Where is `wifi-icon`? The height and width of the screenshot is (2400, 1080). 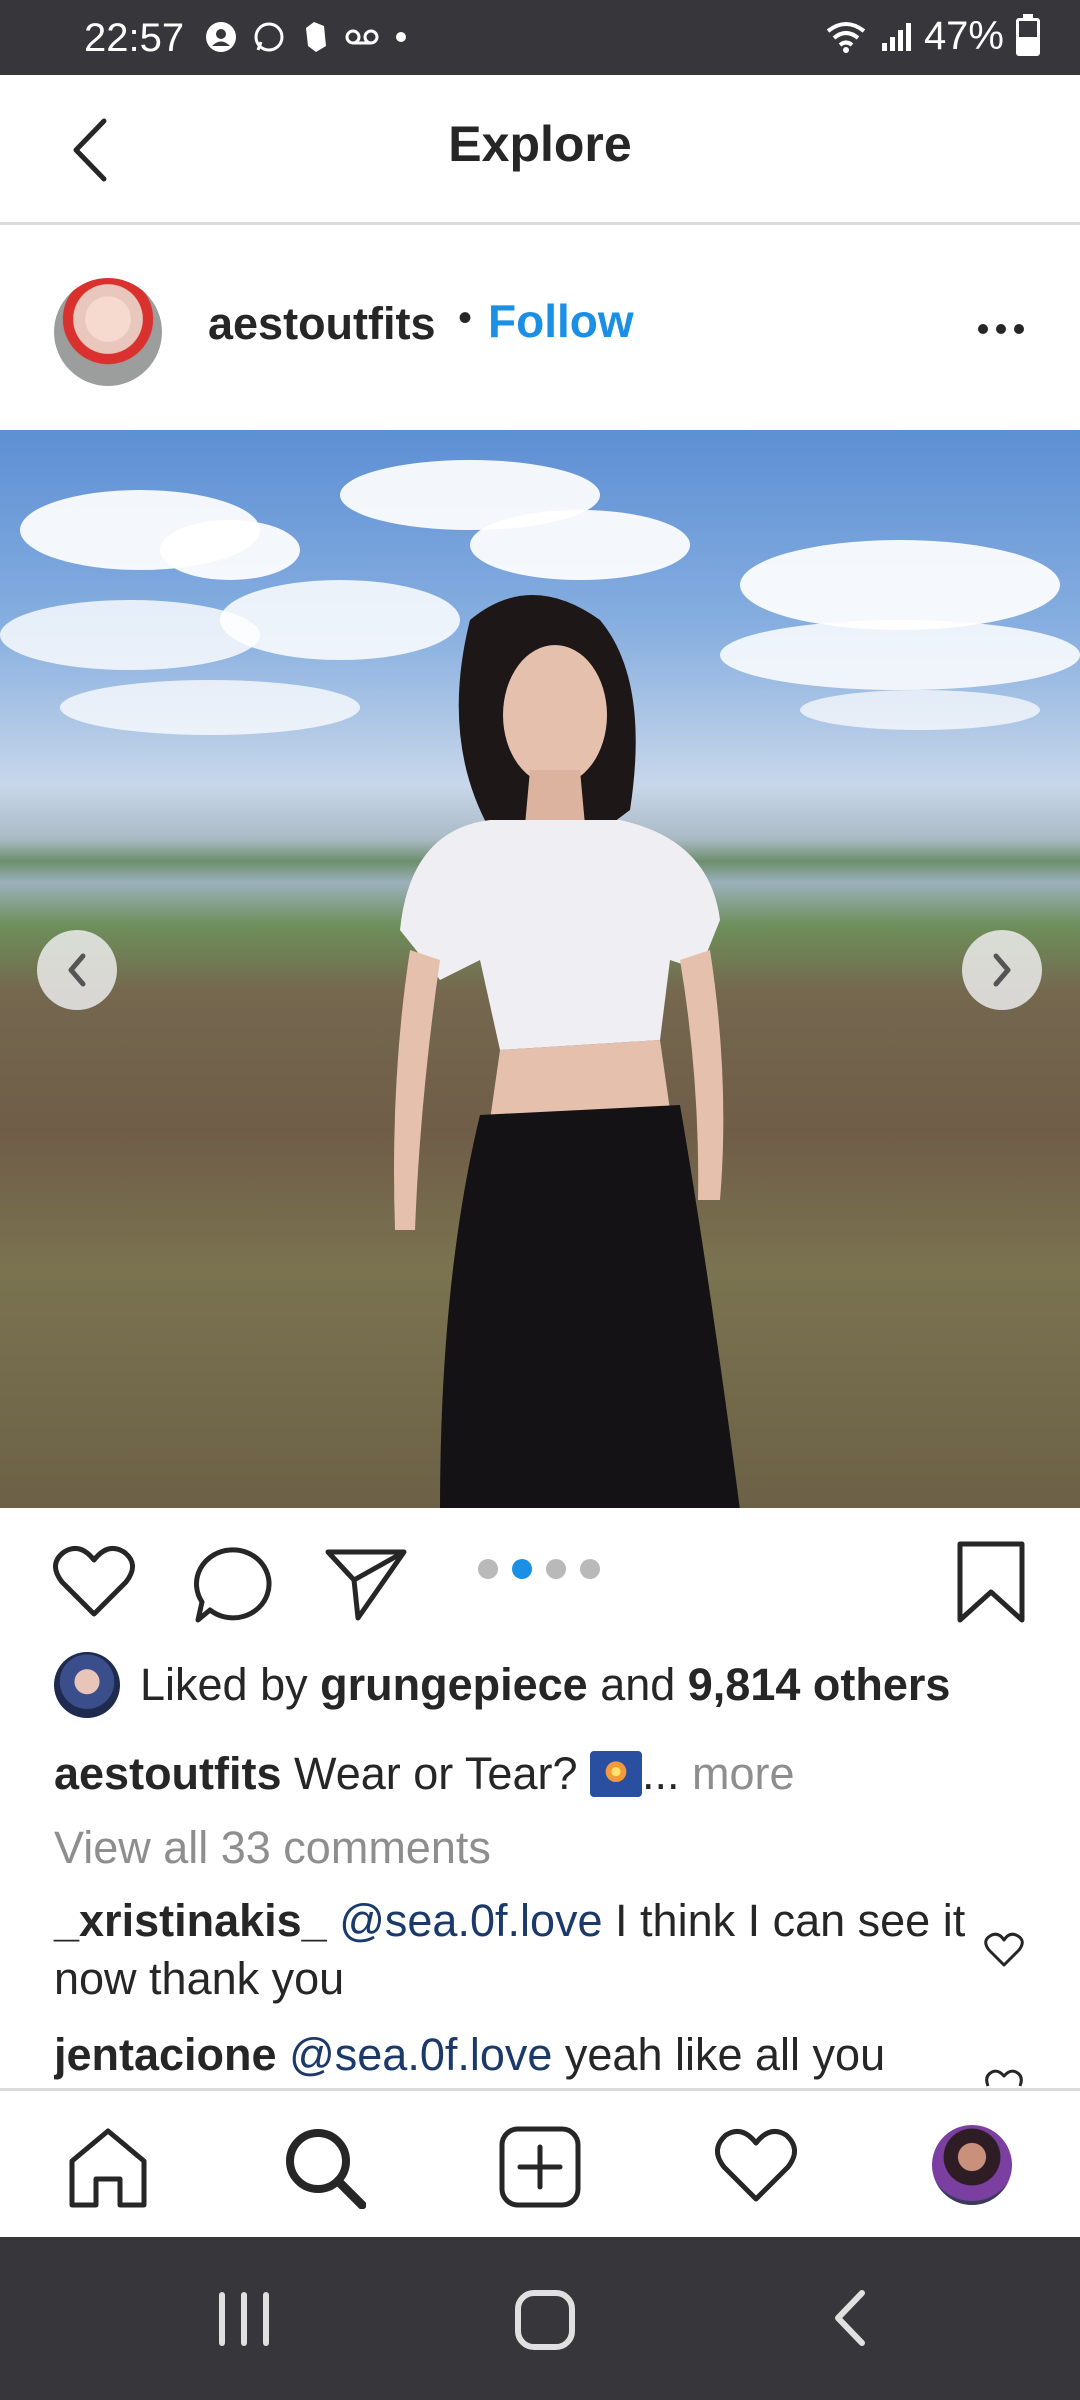 wifi-icon is located at coordinates (846, 37).